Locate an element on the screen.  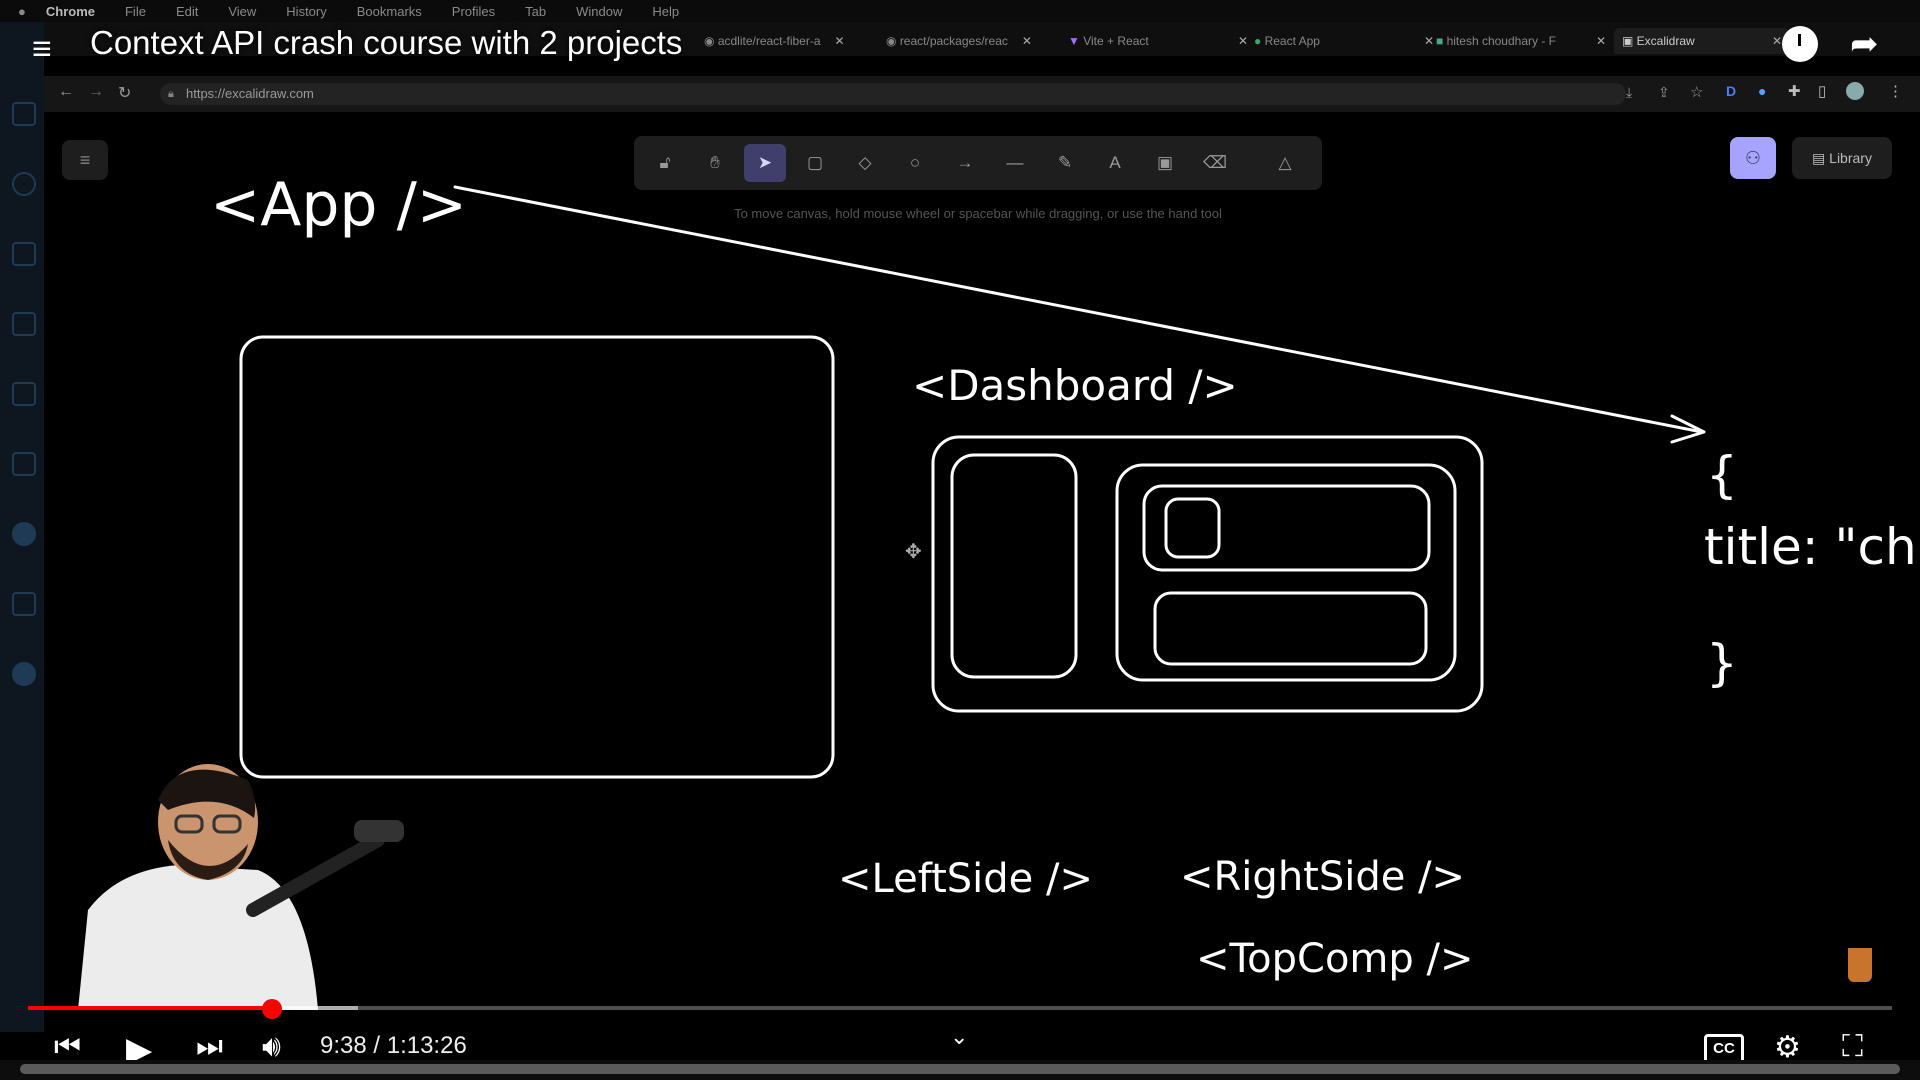
chevron-down-icon: ⌄ is located at coordinates (959, 1037).